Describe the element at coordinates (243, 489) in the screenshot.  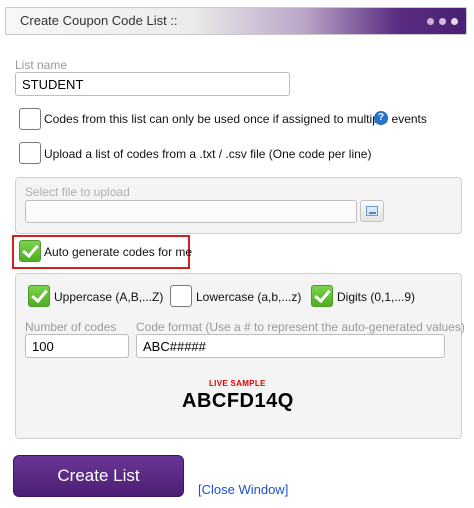
I see `close-window-link: [Close Window]` at that location.